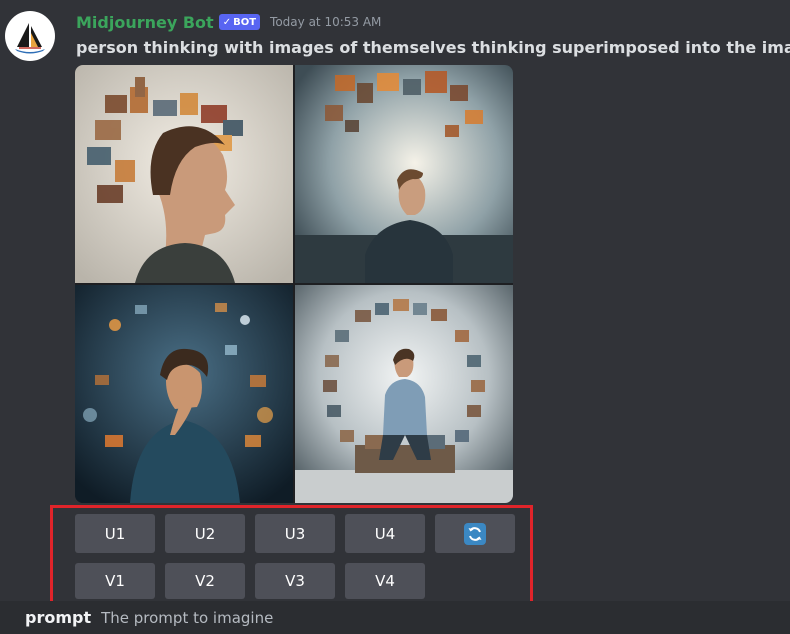  Describe the element at coordinates (295, 581) in the screenshot. I see `variation-3-button: V3` at that location.